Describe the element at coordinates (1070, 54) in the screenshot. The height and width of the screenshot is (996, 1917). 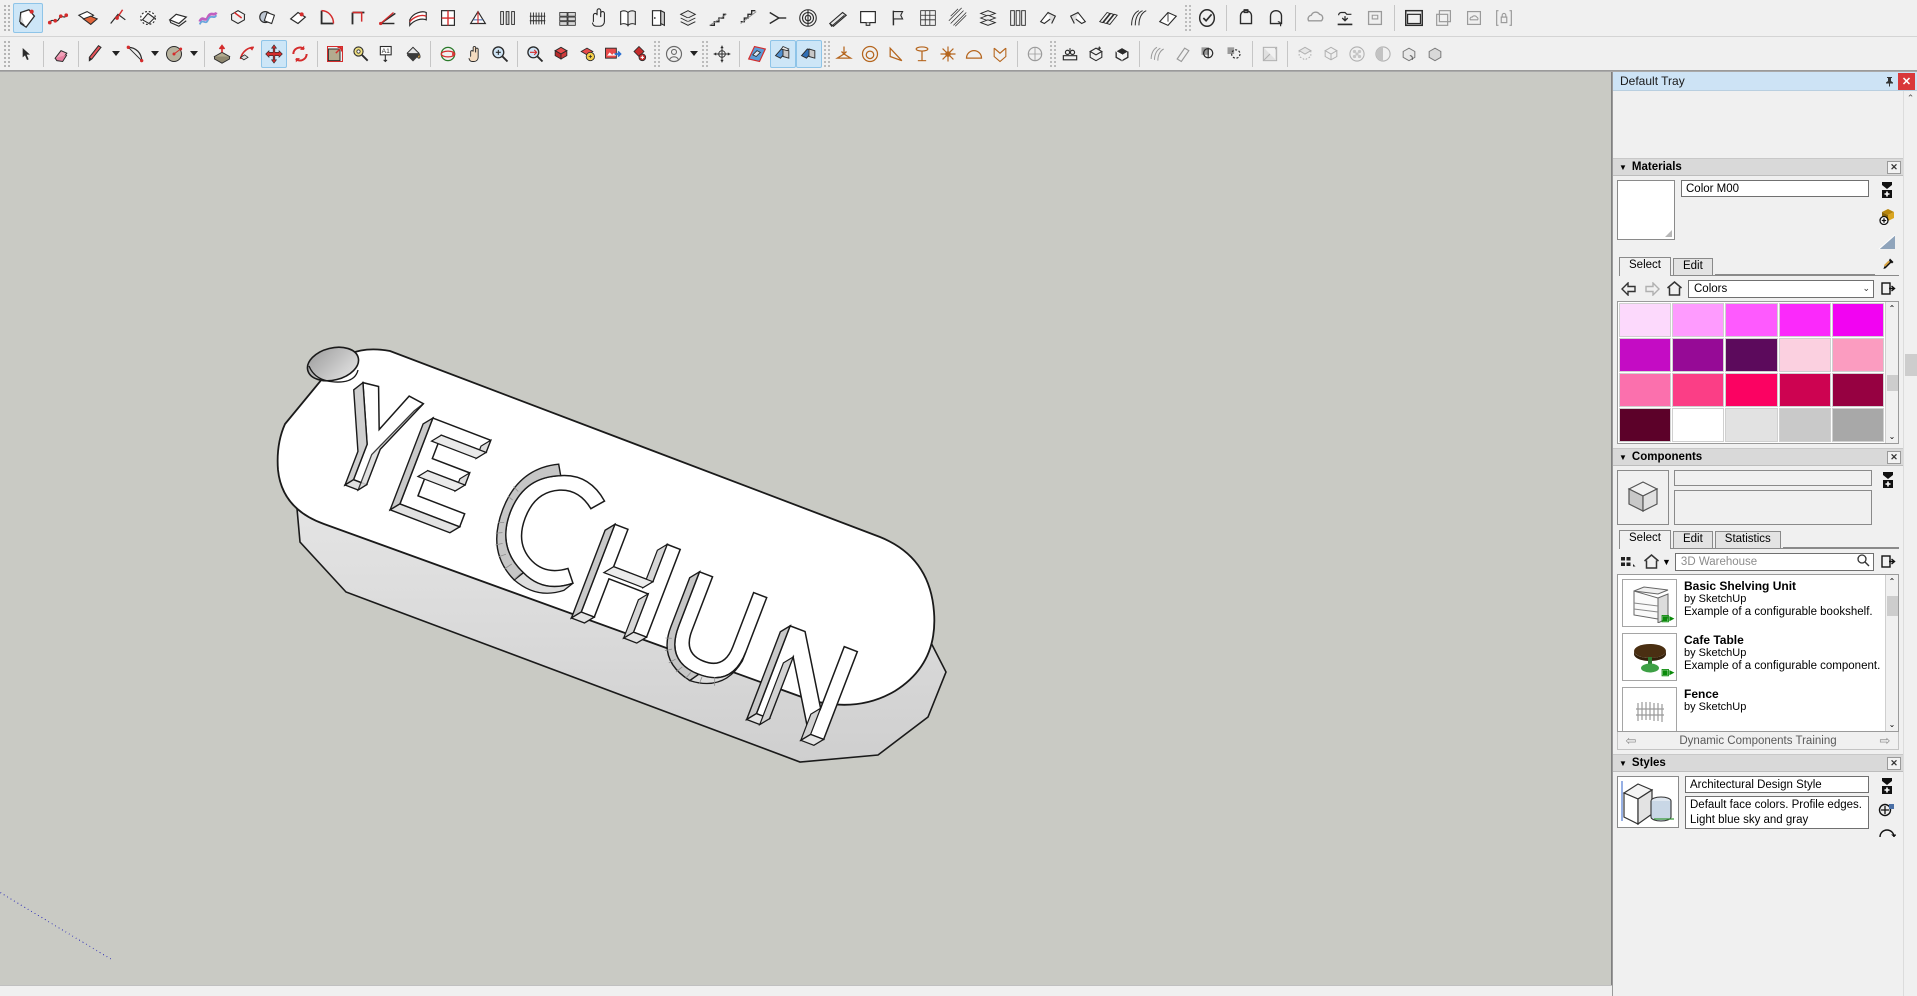
I see `interact-tool` at that location.